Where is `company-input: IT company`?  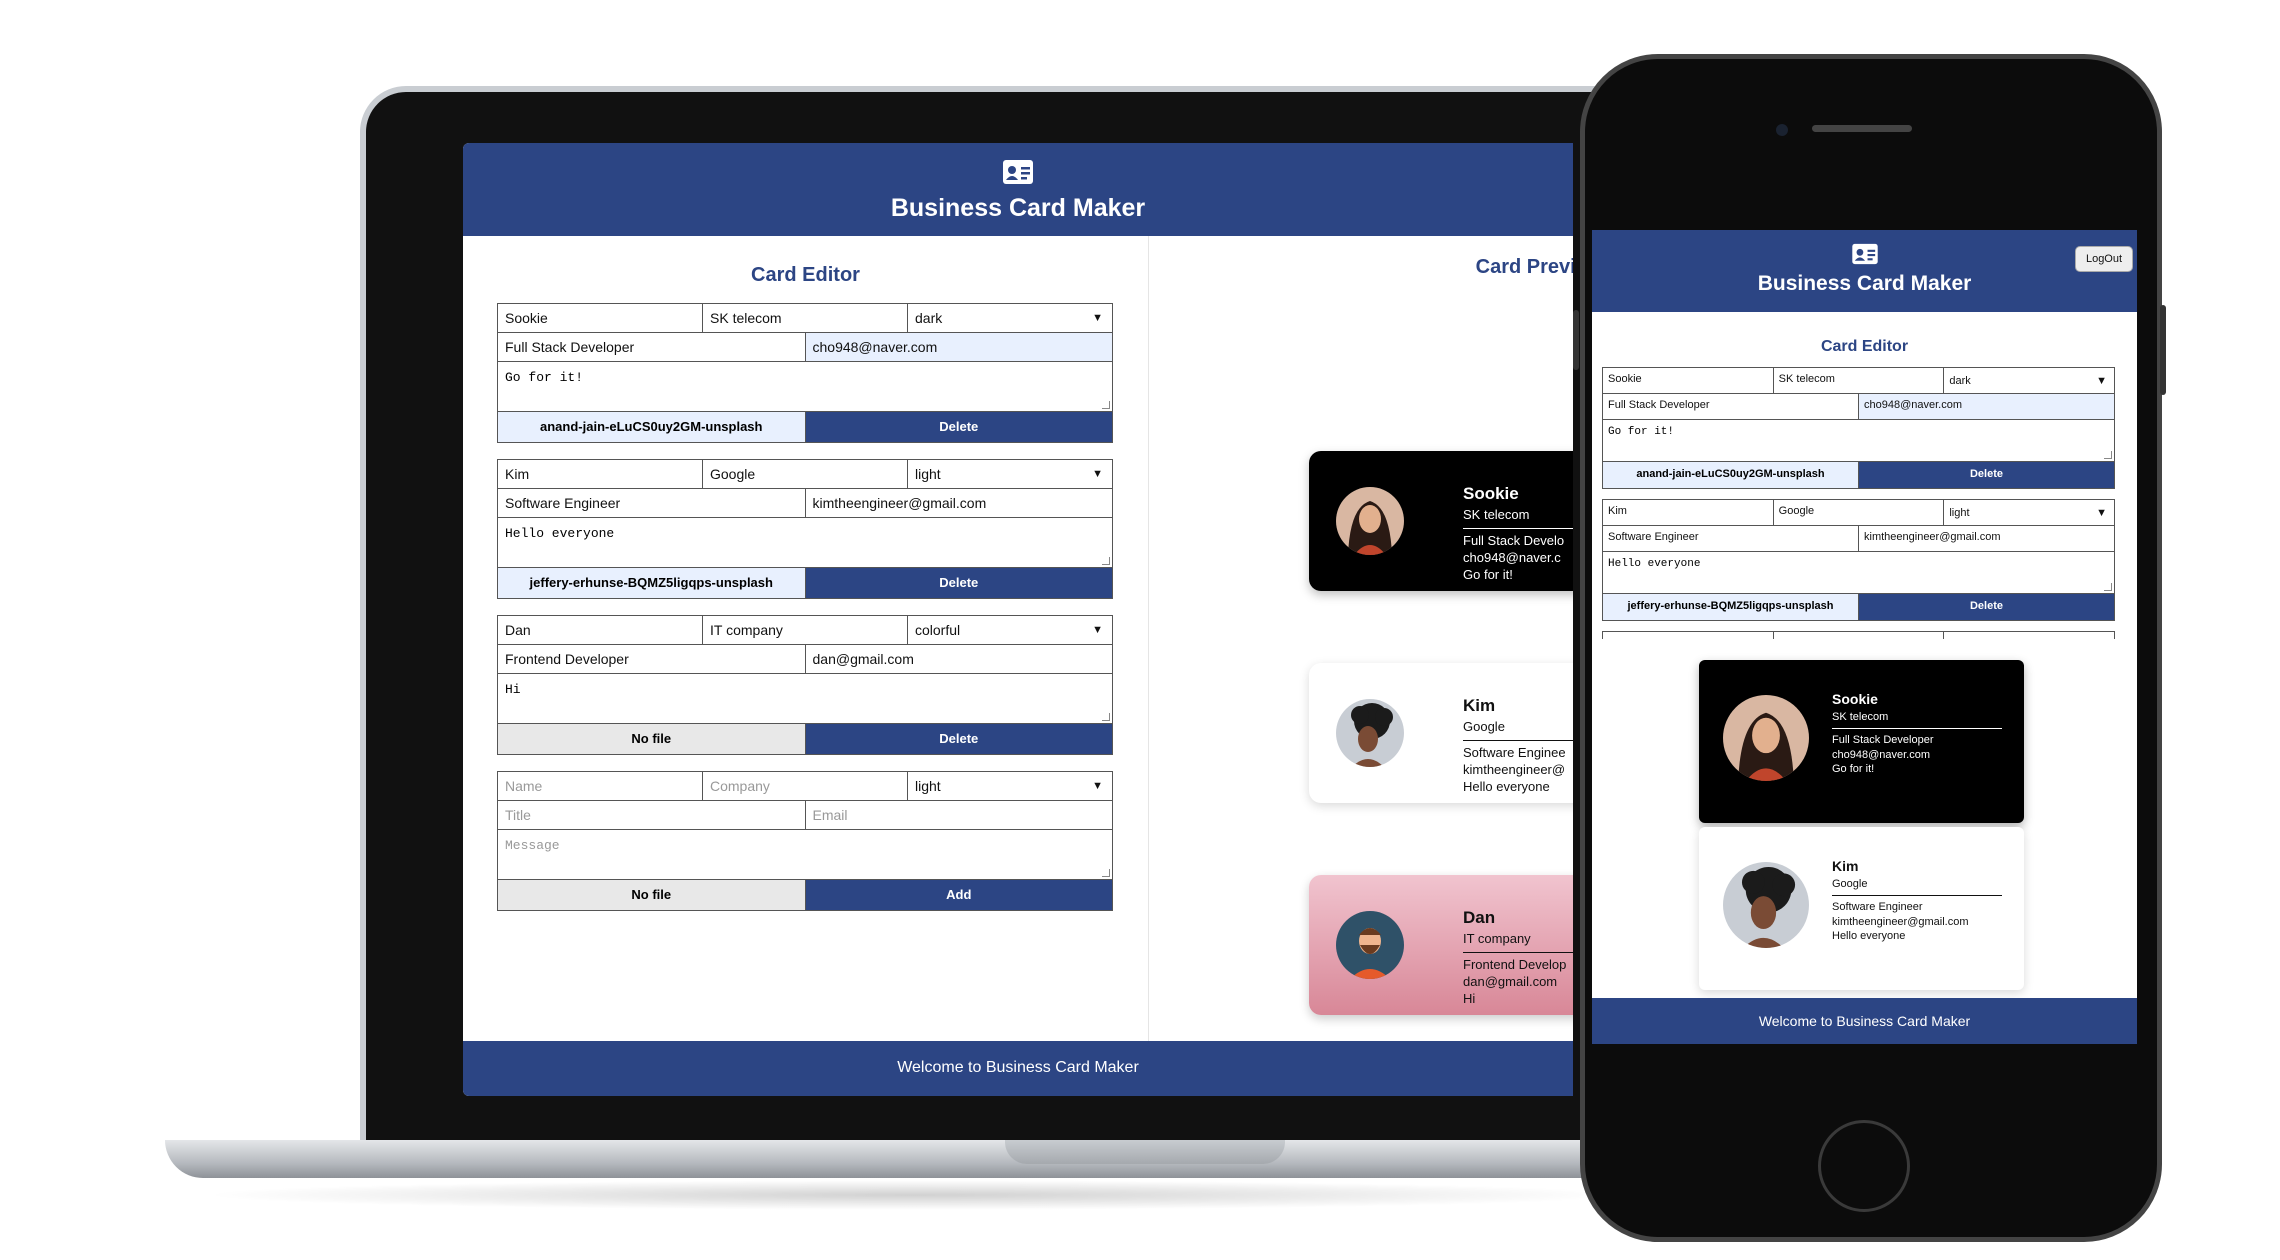 company-input: IT company is located at coordinates (805, 630).